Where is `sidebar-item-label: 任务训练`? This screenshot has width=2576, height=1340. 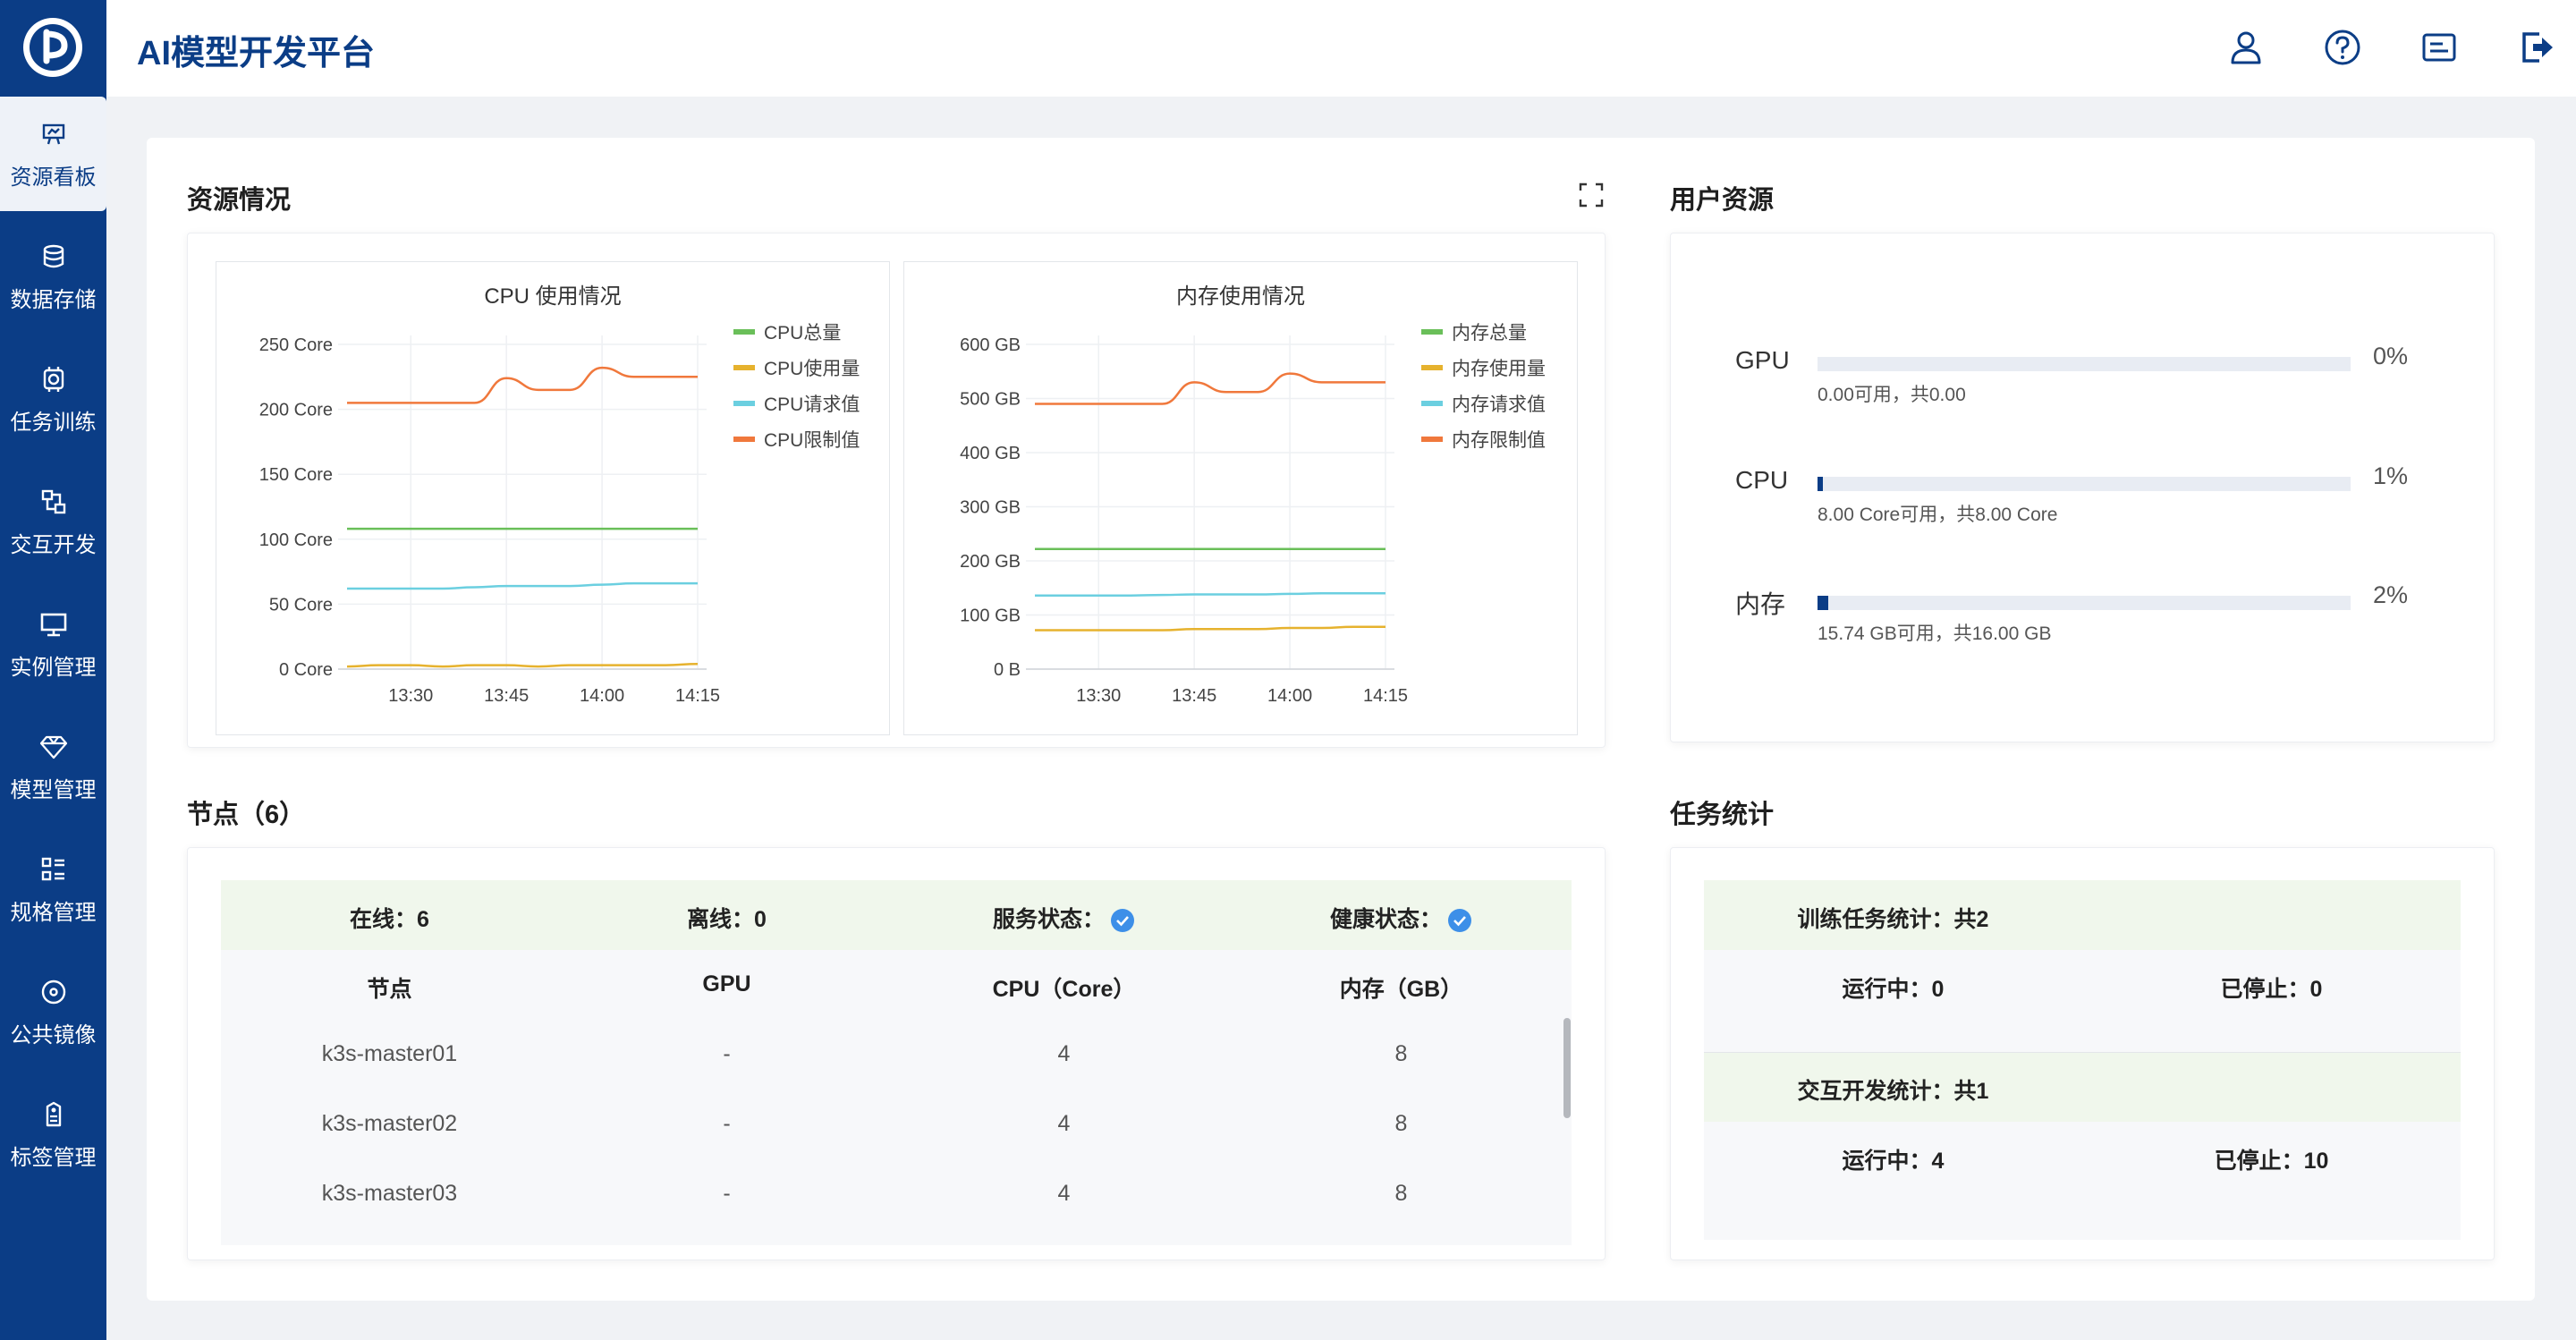 sidebar-item-label: 任务训练 is located at coordinates (53, 423).